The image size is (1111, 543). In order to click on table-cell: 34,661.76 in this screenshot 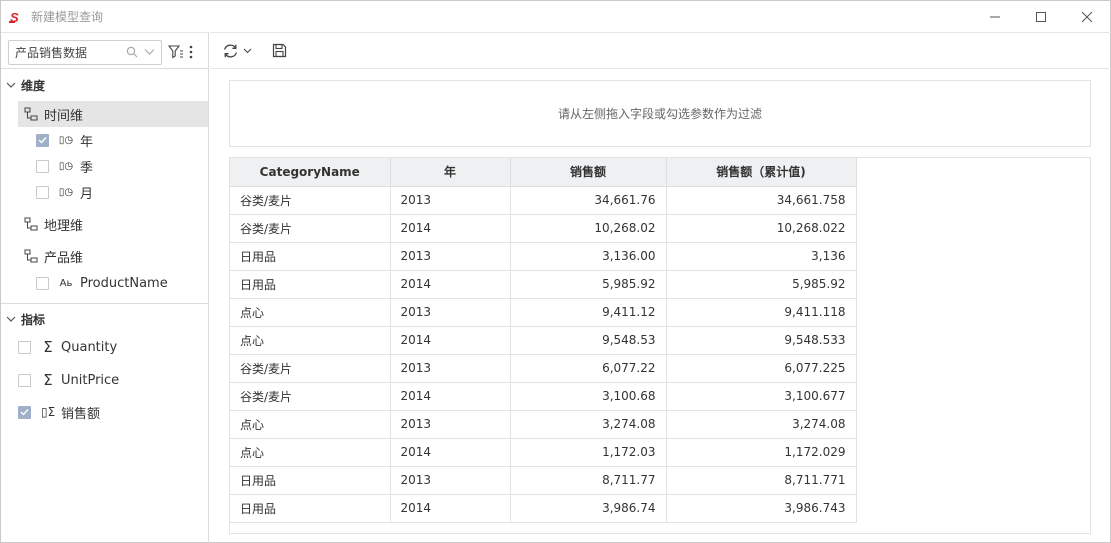, I will do `click(588, 200)`.